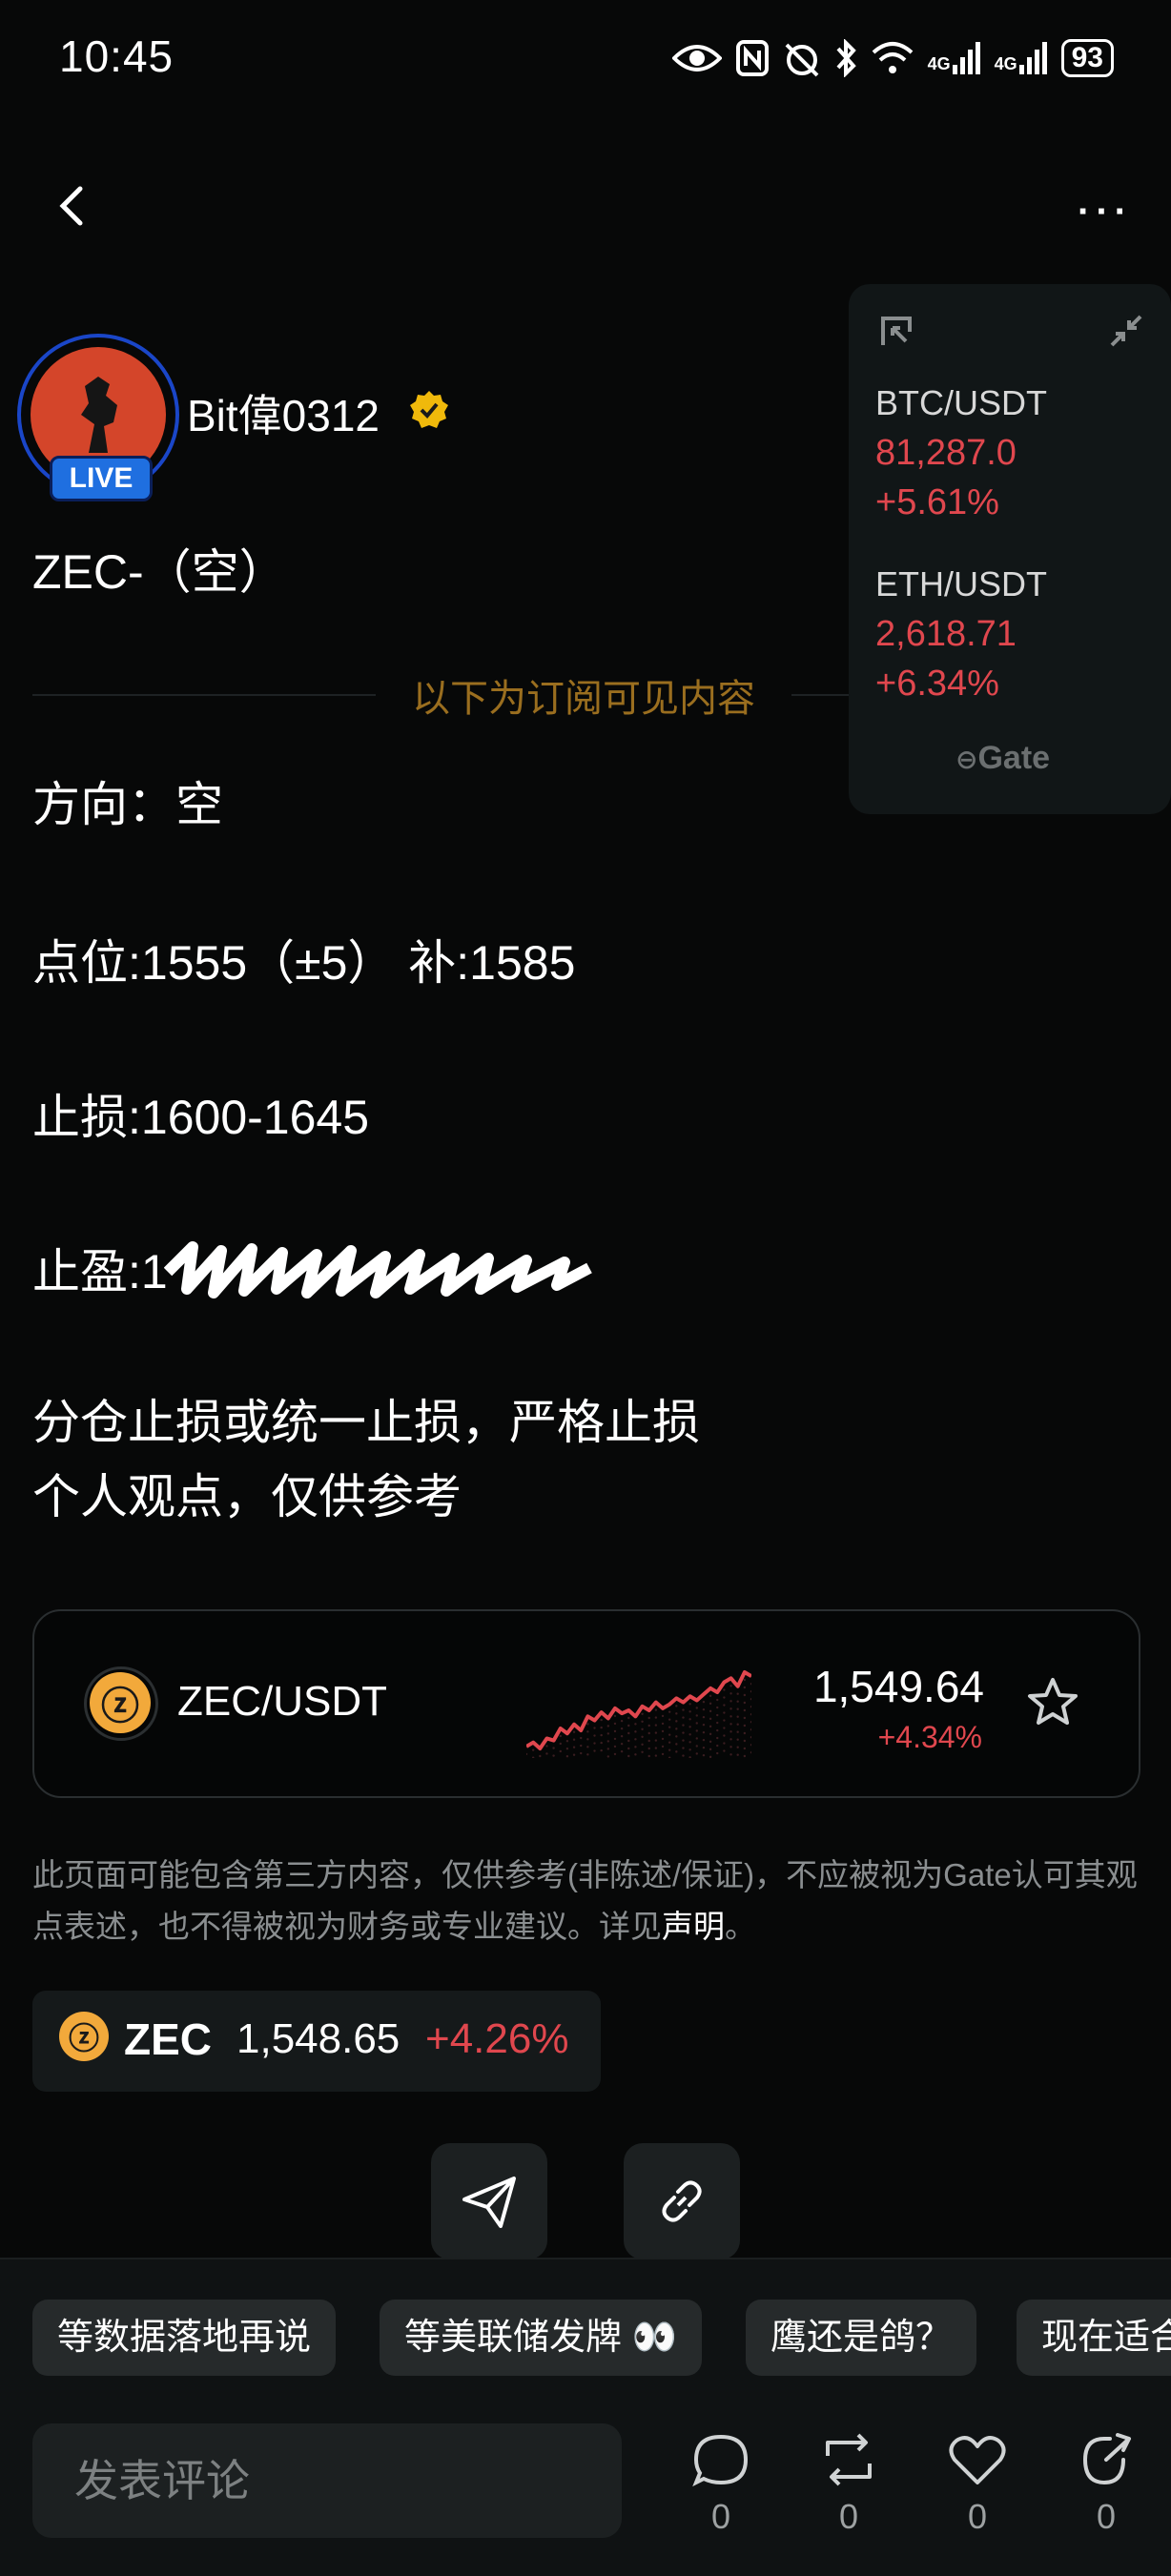 This screenshot has height=2576, width=1171. What do you see at coordinates (316, 2042) in the screenshot?
I see `zec-ticker: ⓩ ZEC 1,548.65 +4.26%` at bounding box center [316, 2042].